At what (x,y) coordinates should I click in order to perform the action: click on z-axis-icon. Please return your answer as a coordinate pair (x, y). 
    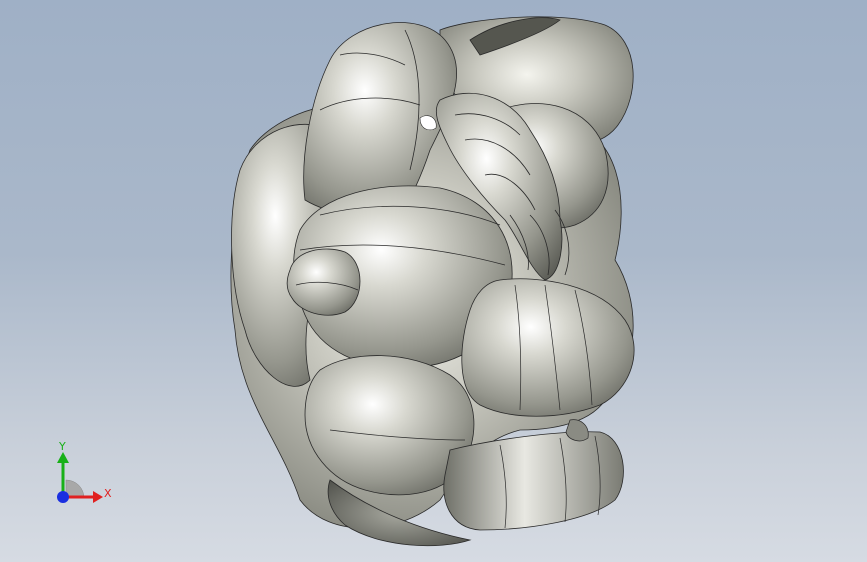
    Looking at the image, I should click on (63, 497).